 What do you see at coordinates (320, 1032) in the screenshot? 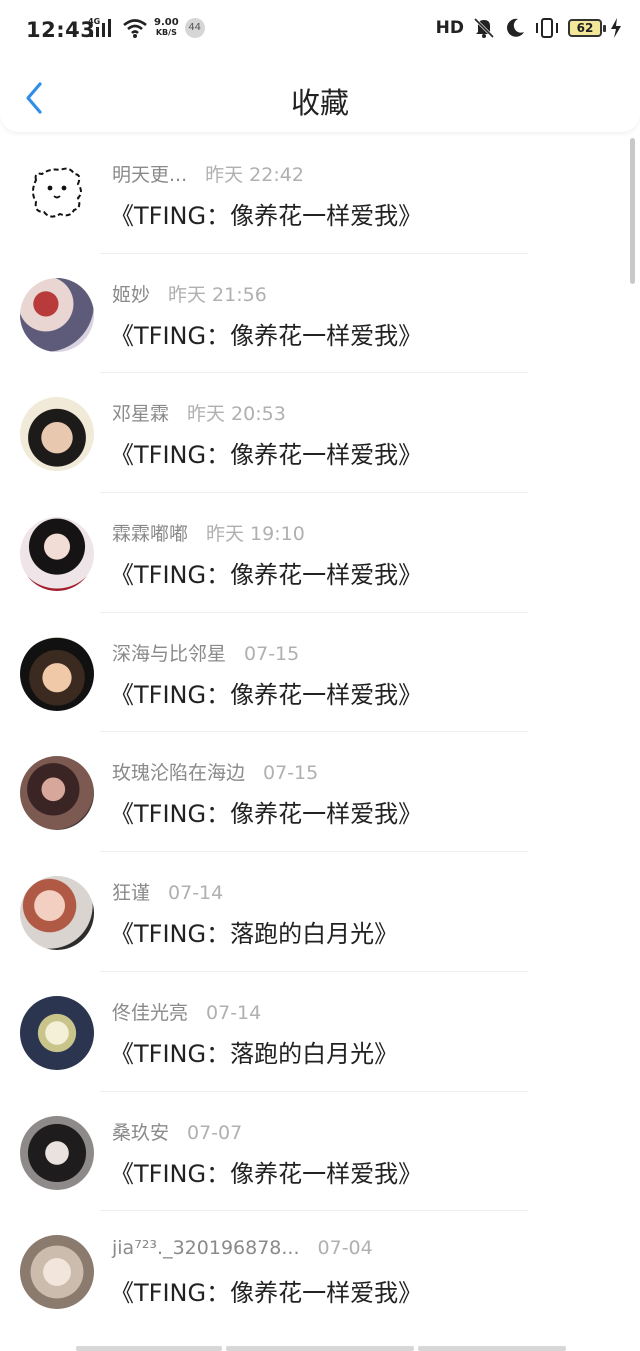
I see `list-item: 佟佳光亮 07-14 《TFING：落跑的白月光》` at bounding box center [320, 1032].